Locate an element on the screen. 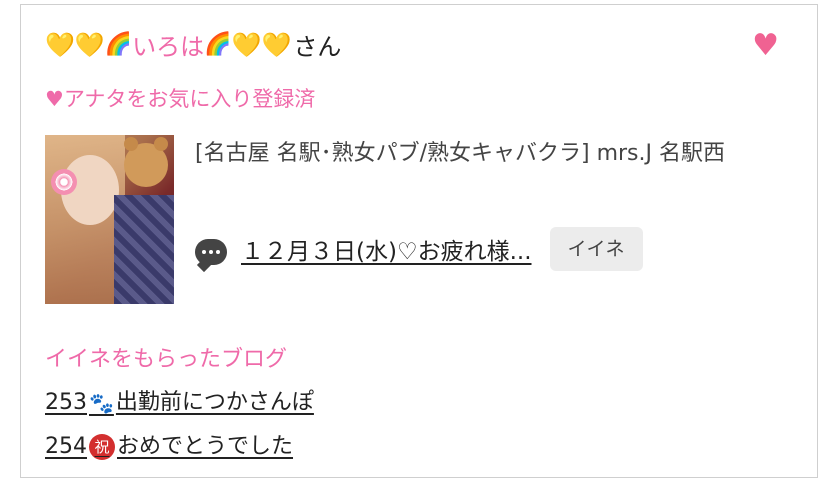 This screenshot has height=482, width=840. profile-photo is located at coordinates (109, 219).